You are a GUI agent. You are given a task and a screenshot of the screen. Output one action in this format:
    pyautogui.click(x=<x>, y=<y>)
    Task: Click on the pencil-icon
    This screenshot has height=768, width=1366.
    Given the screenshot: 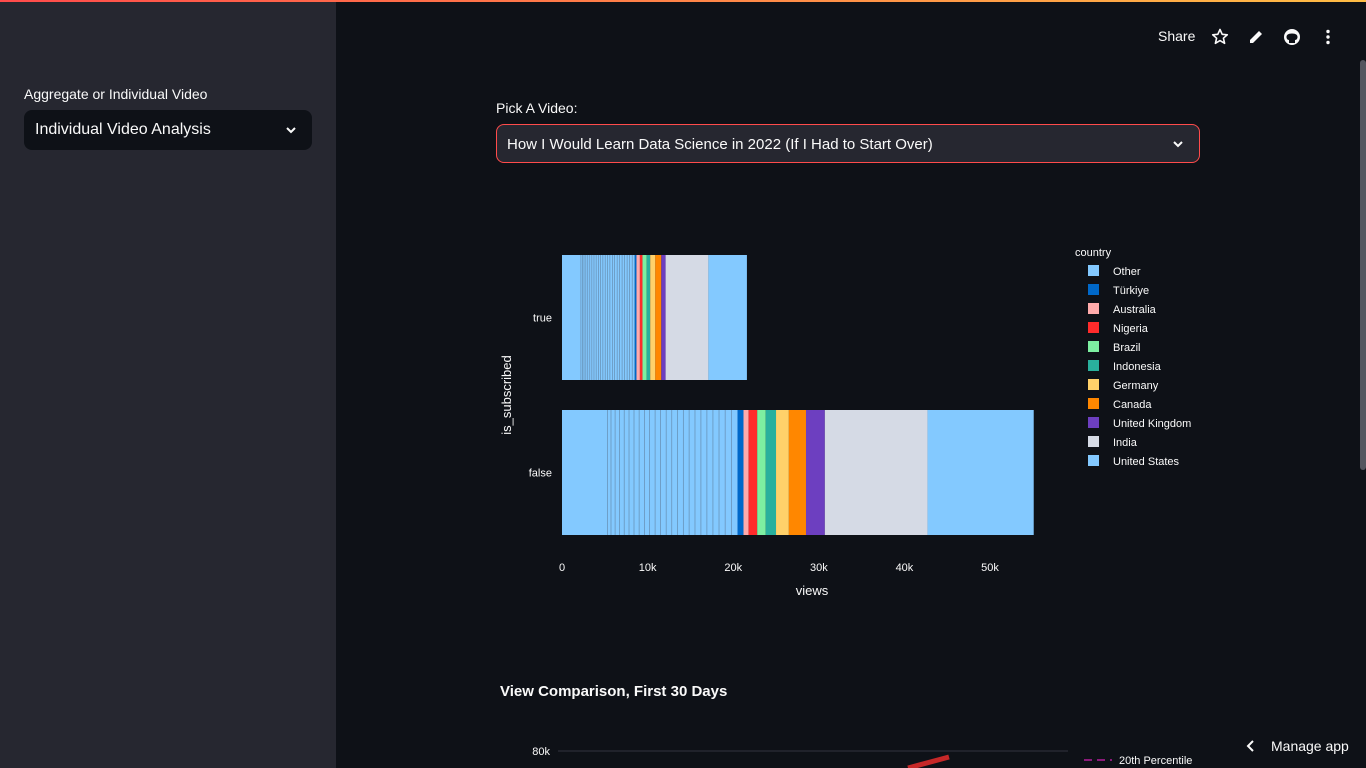 What is the action you would take?
    pyautogui.click(x=1256, y=37)
    